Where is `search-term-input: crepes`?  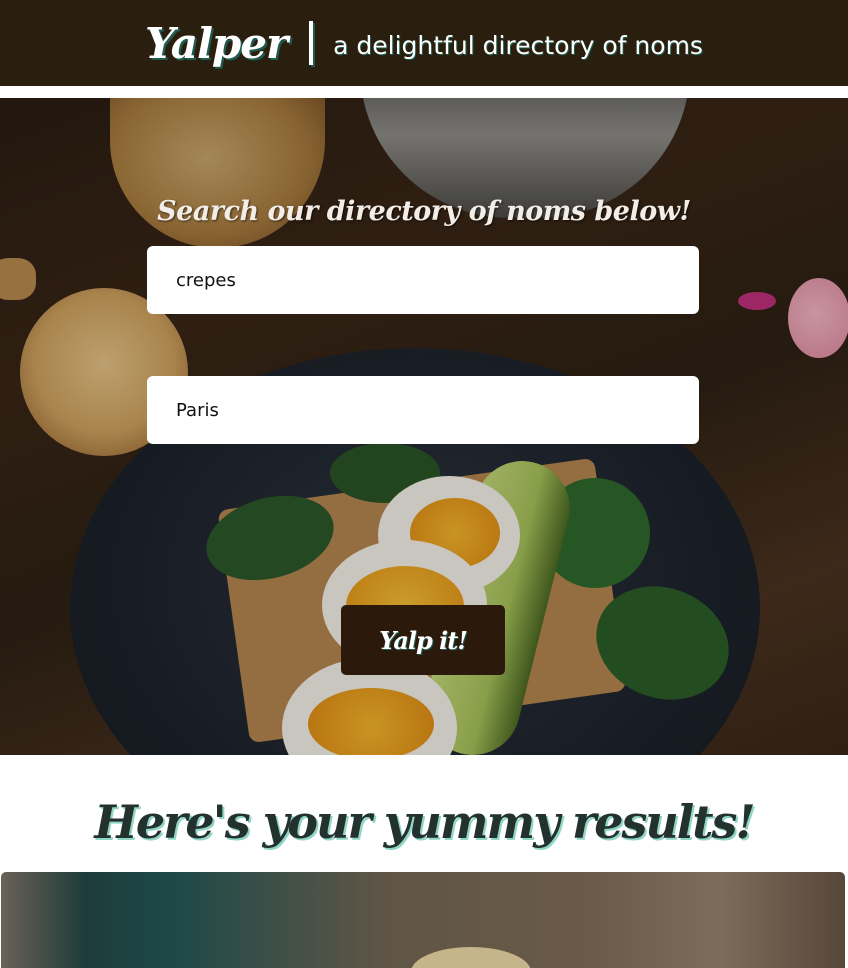
search-term-input: crepes is located at coordinates (423, 280).